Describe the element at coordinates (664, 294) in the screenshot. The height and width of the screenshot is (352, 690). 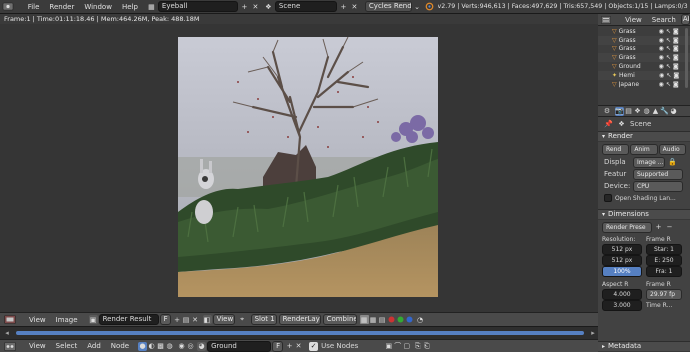
I see `frame-rate-dropdown: 29.97 fp` at that location.